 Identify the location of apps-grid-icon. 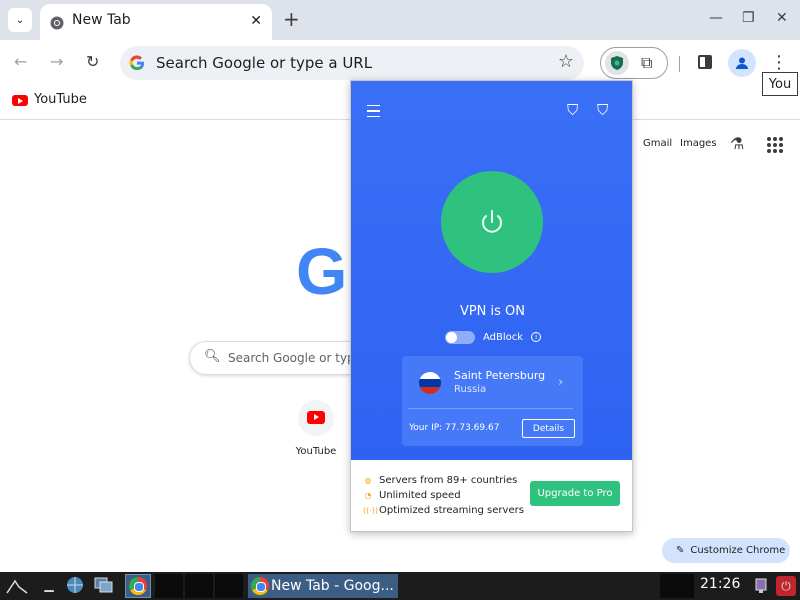
(775, 145).